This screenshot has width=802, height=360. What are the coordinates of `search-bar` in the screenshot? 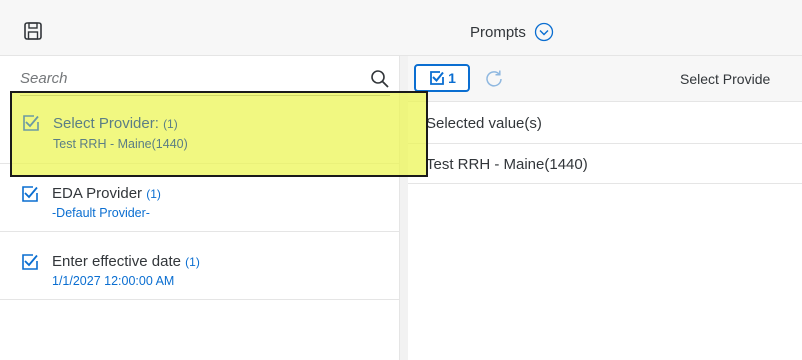 It's located at (205, 79).